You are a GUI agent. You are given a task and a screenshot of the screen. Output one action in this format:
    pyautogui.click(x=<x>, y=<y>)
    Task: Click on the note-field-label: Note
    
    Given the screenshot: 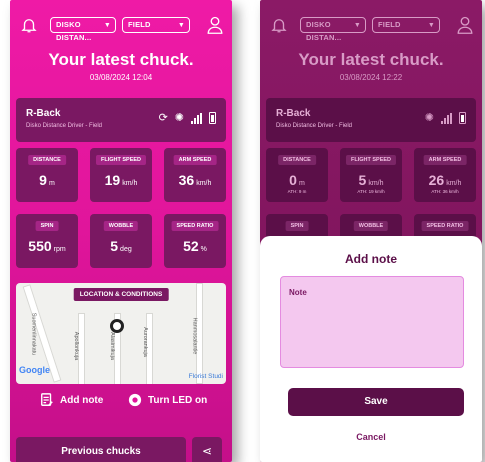 What is the action you would take?
    pyautogui.click(x=298, y=292)
    